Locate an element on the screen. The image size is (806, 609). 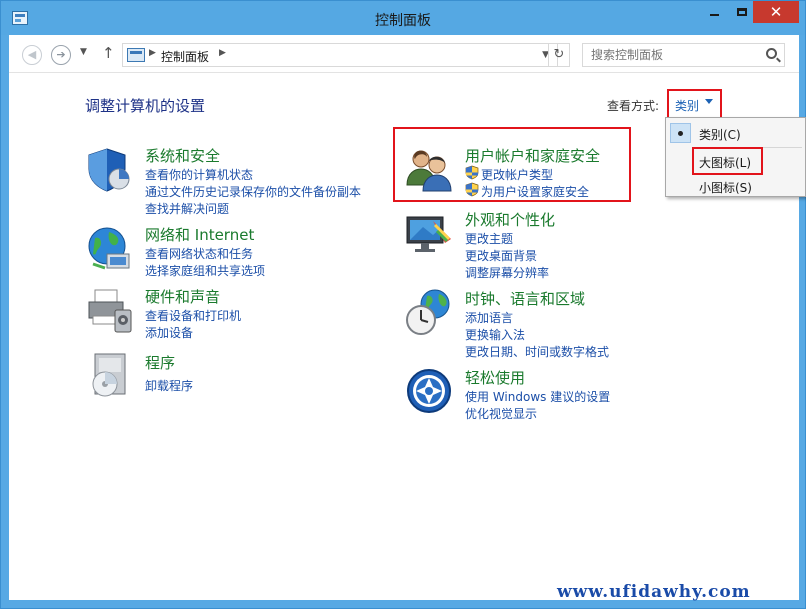
menu-item-small-icons: 小图标(S) is located at coordinates (735, 186).